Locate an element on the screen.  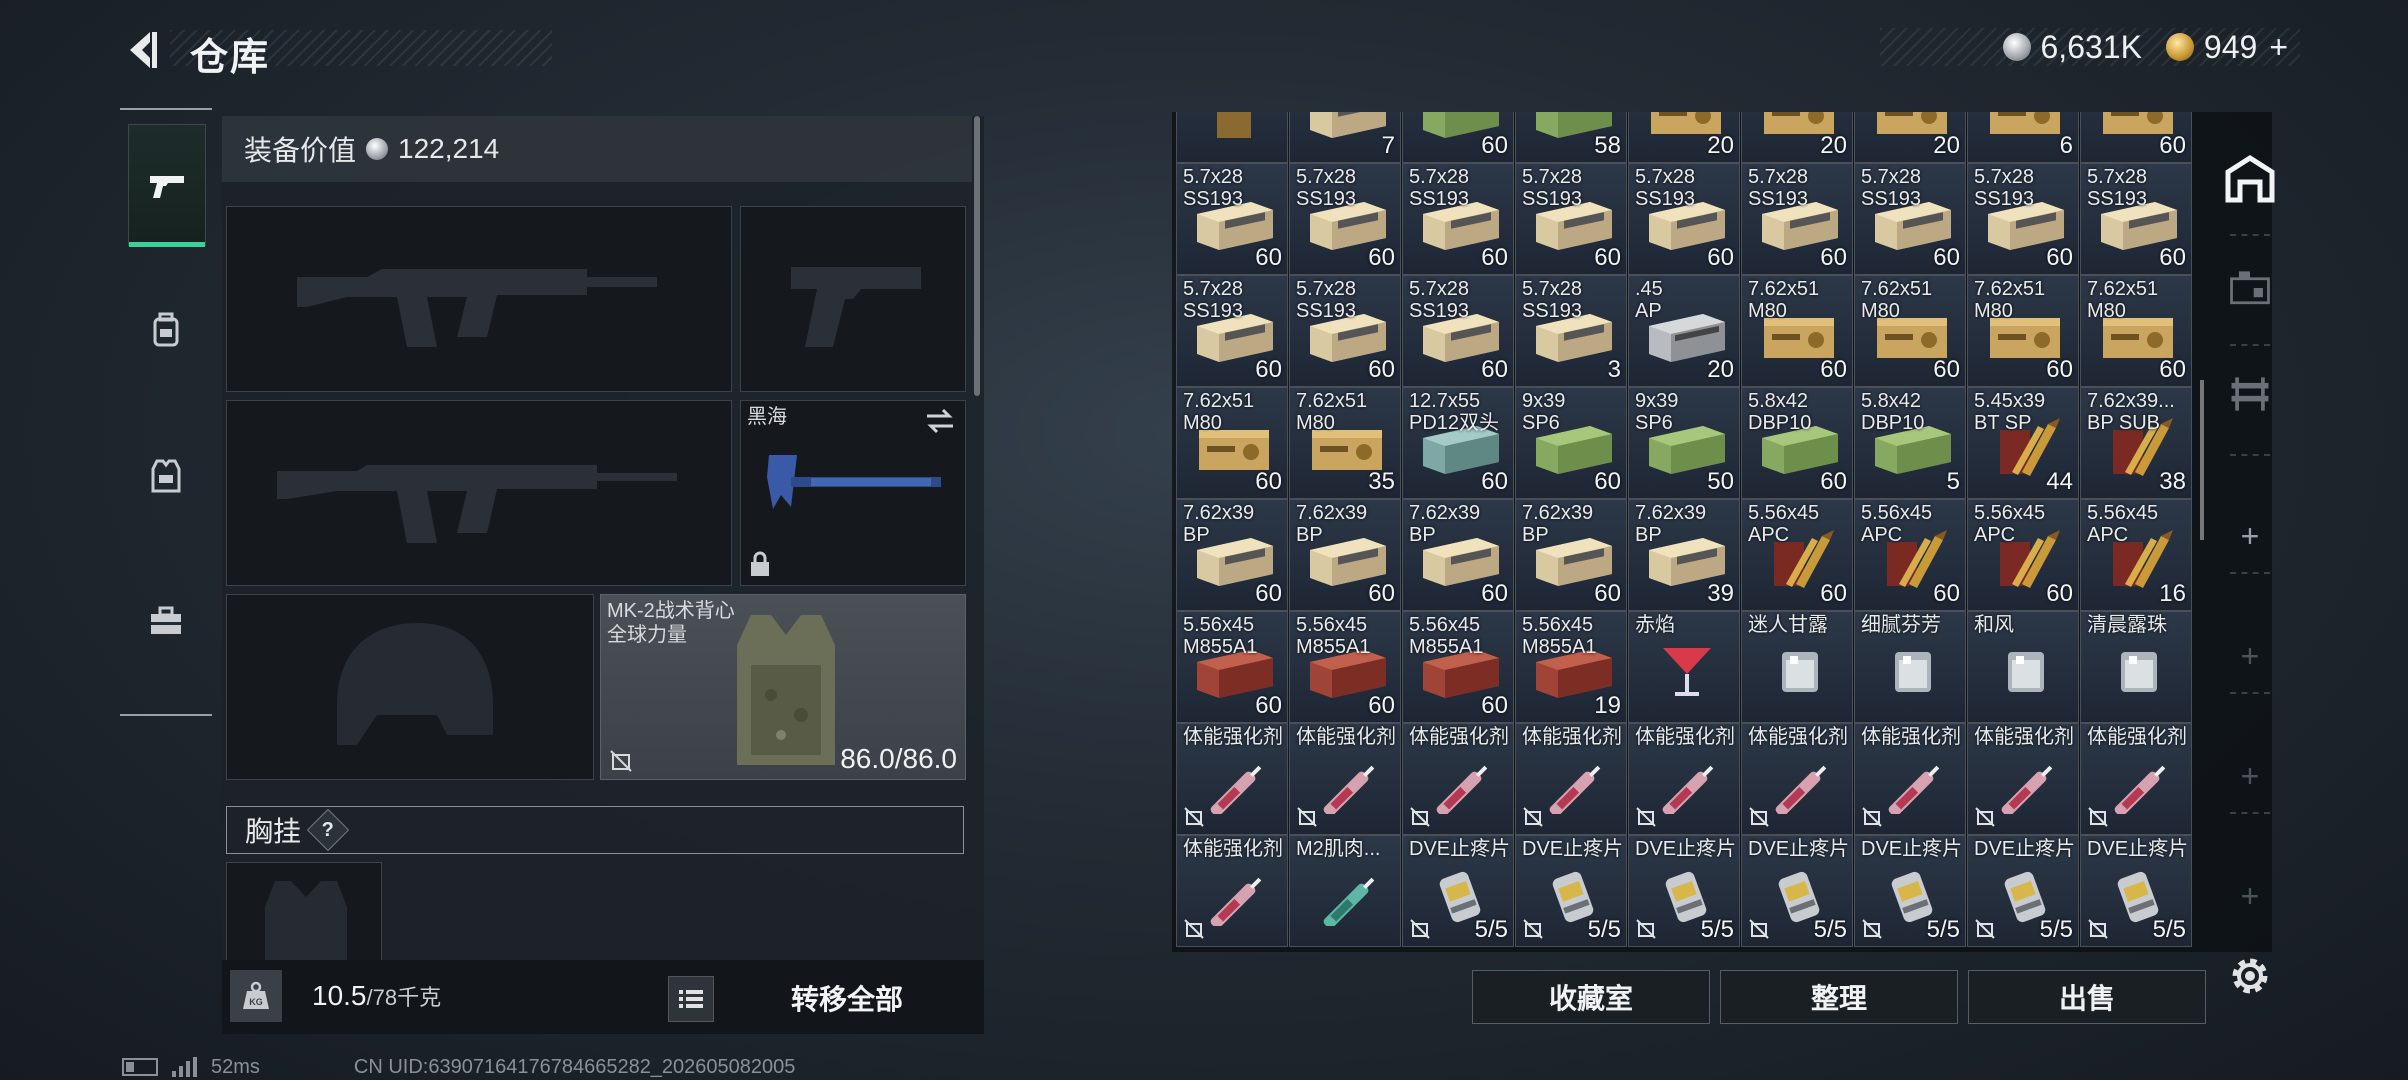
storage-tab-home is located at coordinates (2250, 178).